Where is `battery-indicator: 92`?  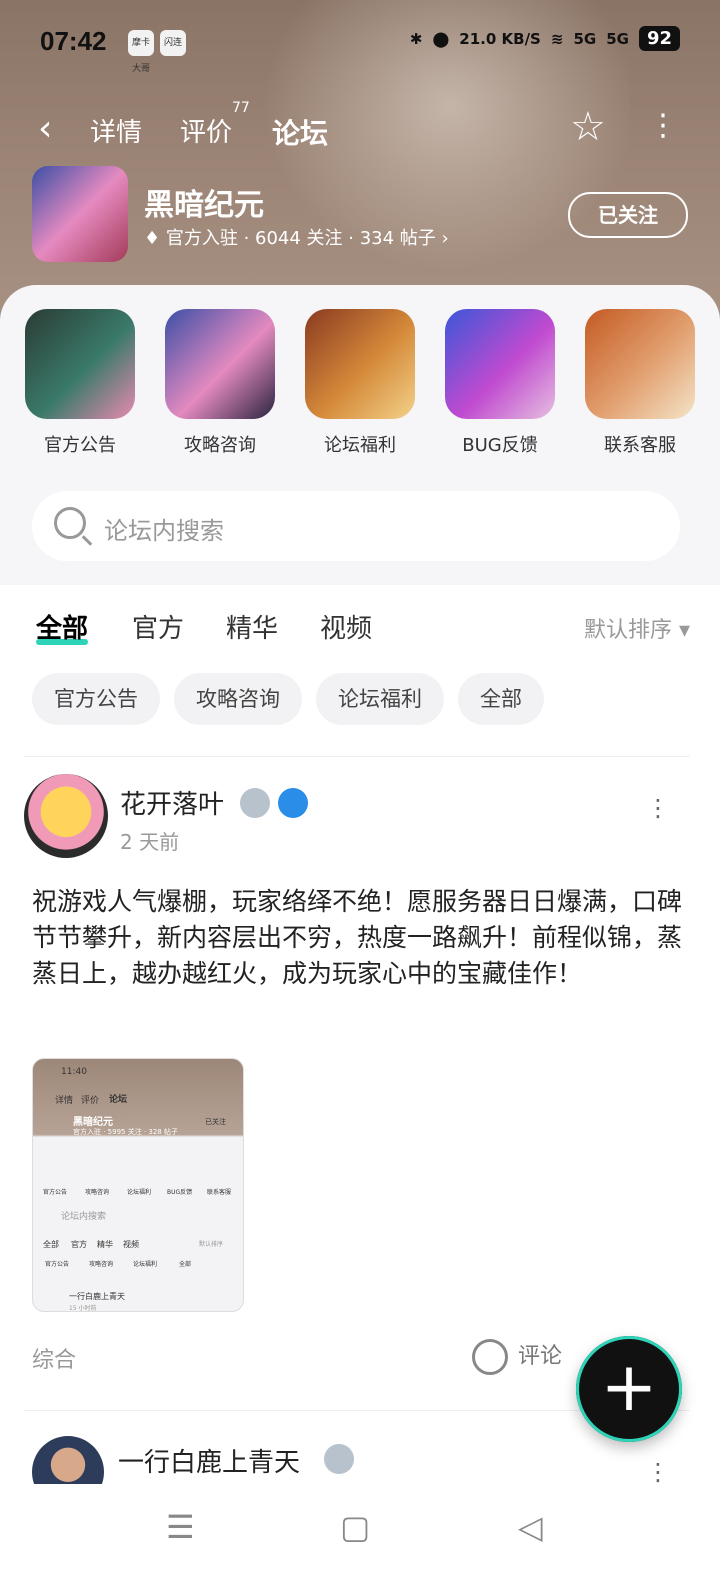
battery-indicator: 92 is located at coordinates (659, 38).